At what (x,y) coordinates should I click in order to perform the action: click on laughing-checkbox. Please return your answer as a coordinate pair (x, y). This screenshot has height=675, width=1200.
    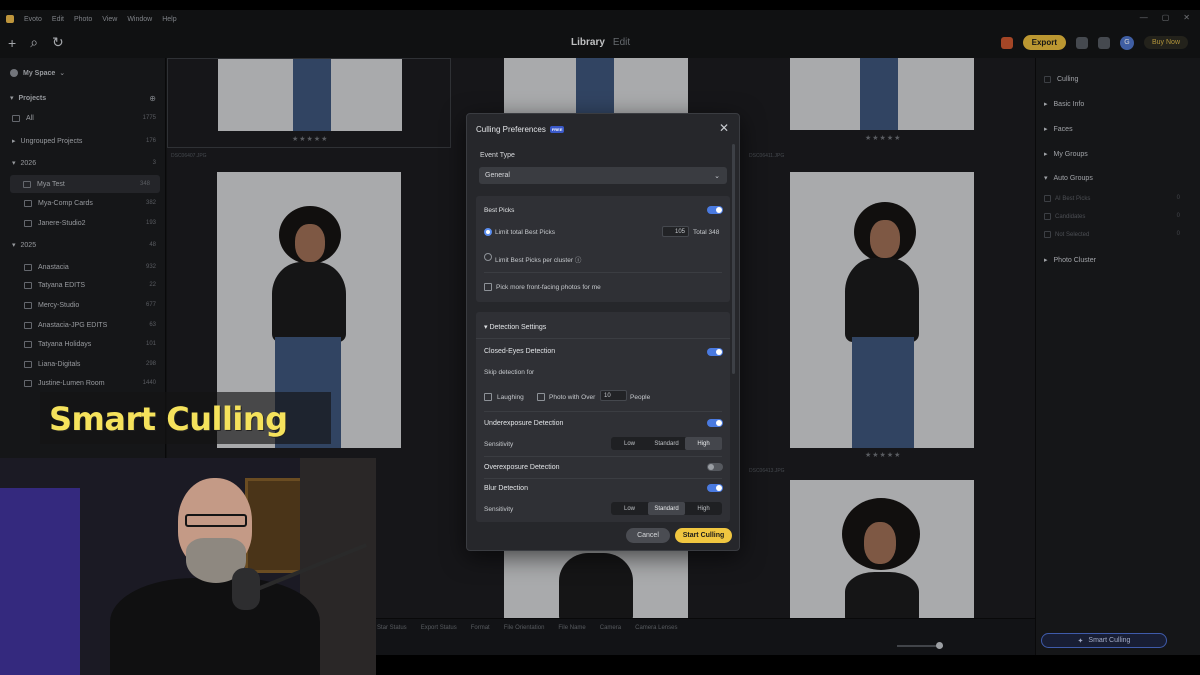
    Looking at the image, I should click on (488, 397).